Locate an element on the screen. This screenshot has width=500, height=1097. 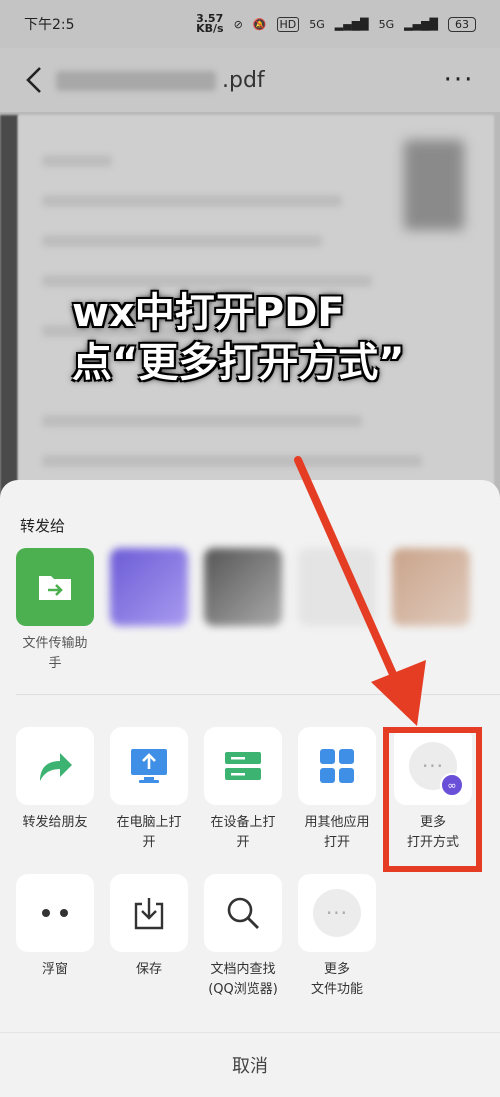
annotation-highlight-box is located at coordinates (432, 799).